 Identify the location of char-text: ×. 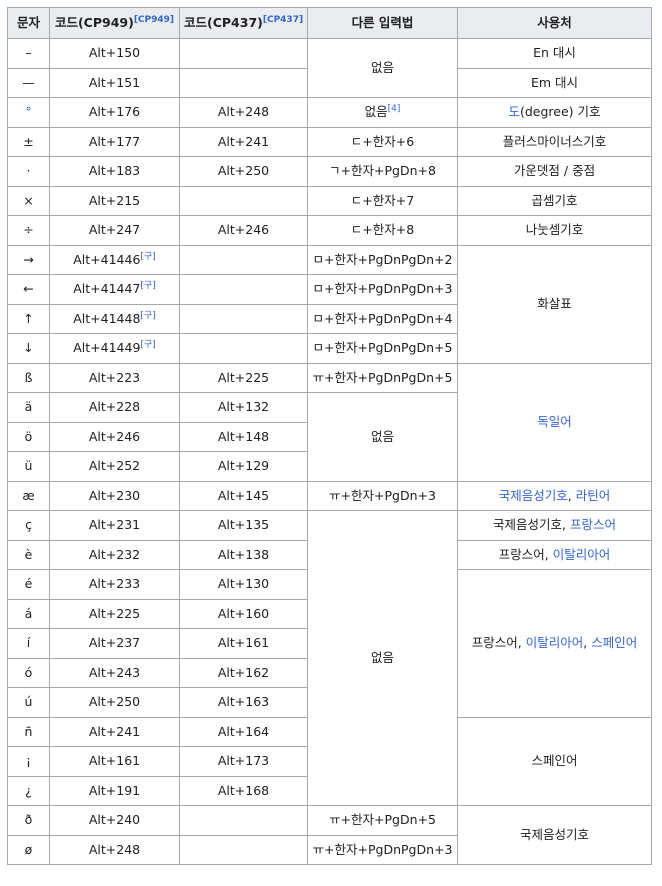
(28, 200).